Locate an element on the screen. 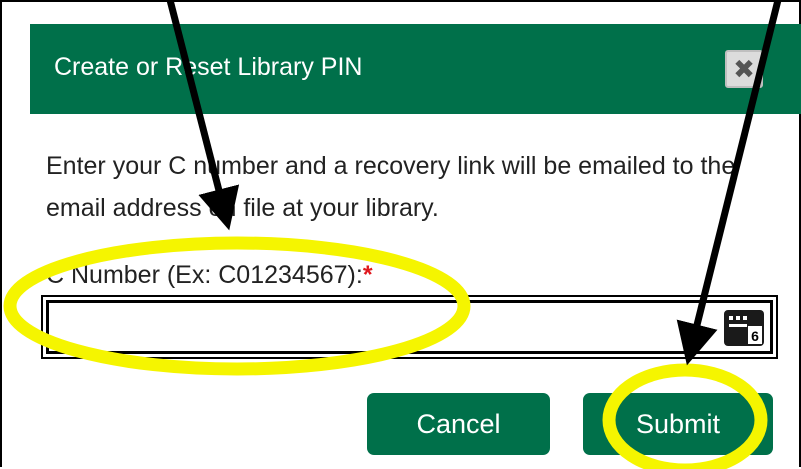 This screenshot has width=801, height=469. keypad-digit: 6 is located at coordinates (755, 336).